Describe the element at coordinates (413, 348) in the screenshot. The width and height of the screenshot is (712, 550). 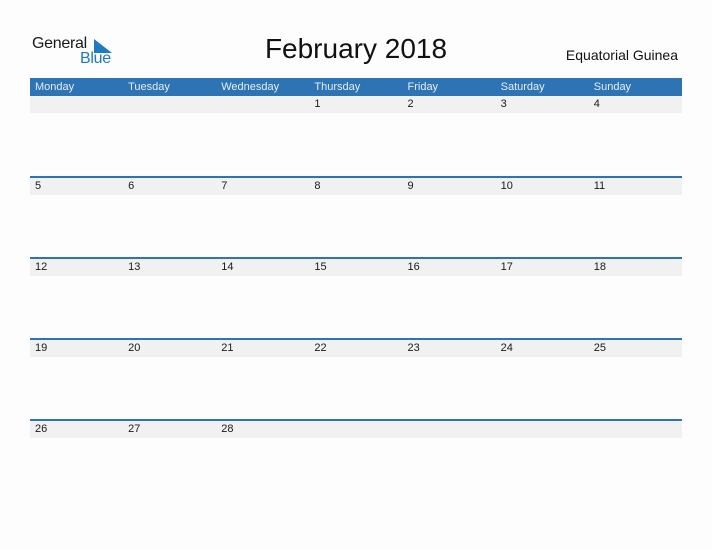
I see `day-cell: 23` at that location.